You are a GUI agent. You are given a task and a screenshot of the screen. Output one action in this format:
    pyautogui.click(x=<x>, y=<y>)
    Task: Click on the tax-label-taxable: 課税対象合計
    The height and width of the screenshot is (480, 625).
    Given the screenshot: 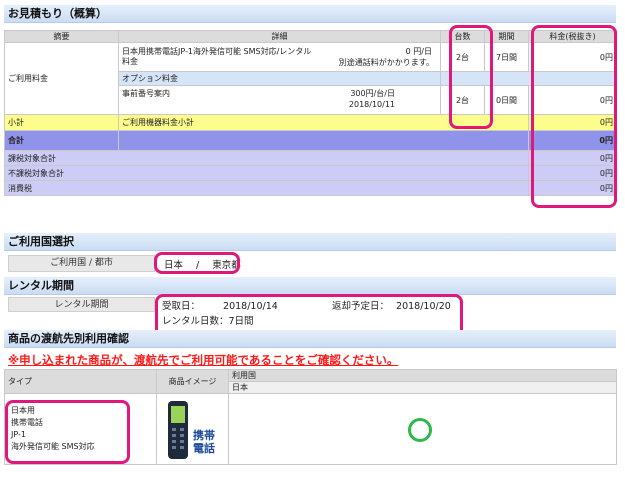 What is the action you would take?
    pyautogui.click(x=266, y=158)
    